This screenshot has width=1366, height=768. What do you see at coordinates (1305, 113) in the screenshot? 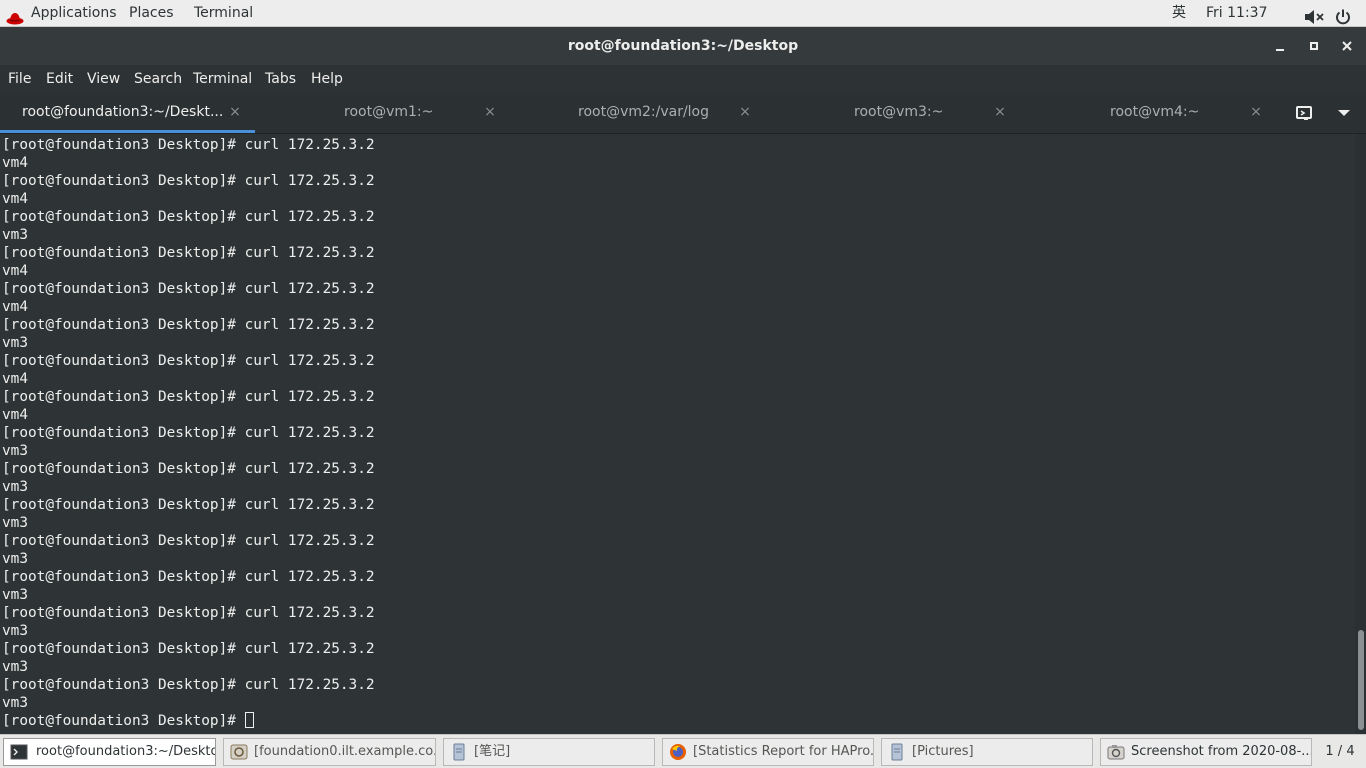
I see `new-tab-icon` at bounding box center [1305, 113].